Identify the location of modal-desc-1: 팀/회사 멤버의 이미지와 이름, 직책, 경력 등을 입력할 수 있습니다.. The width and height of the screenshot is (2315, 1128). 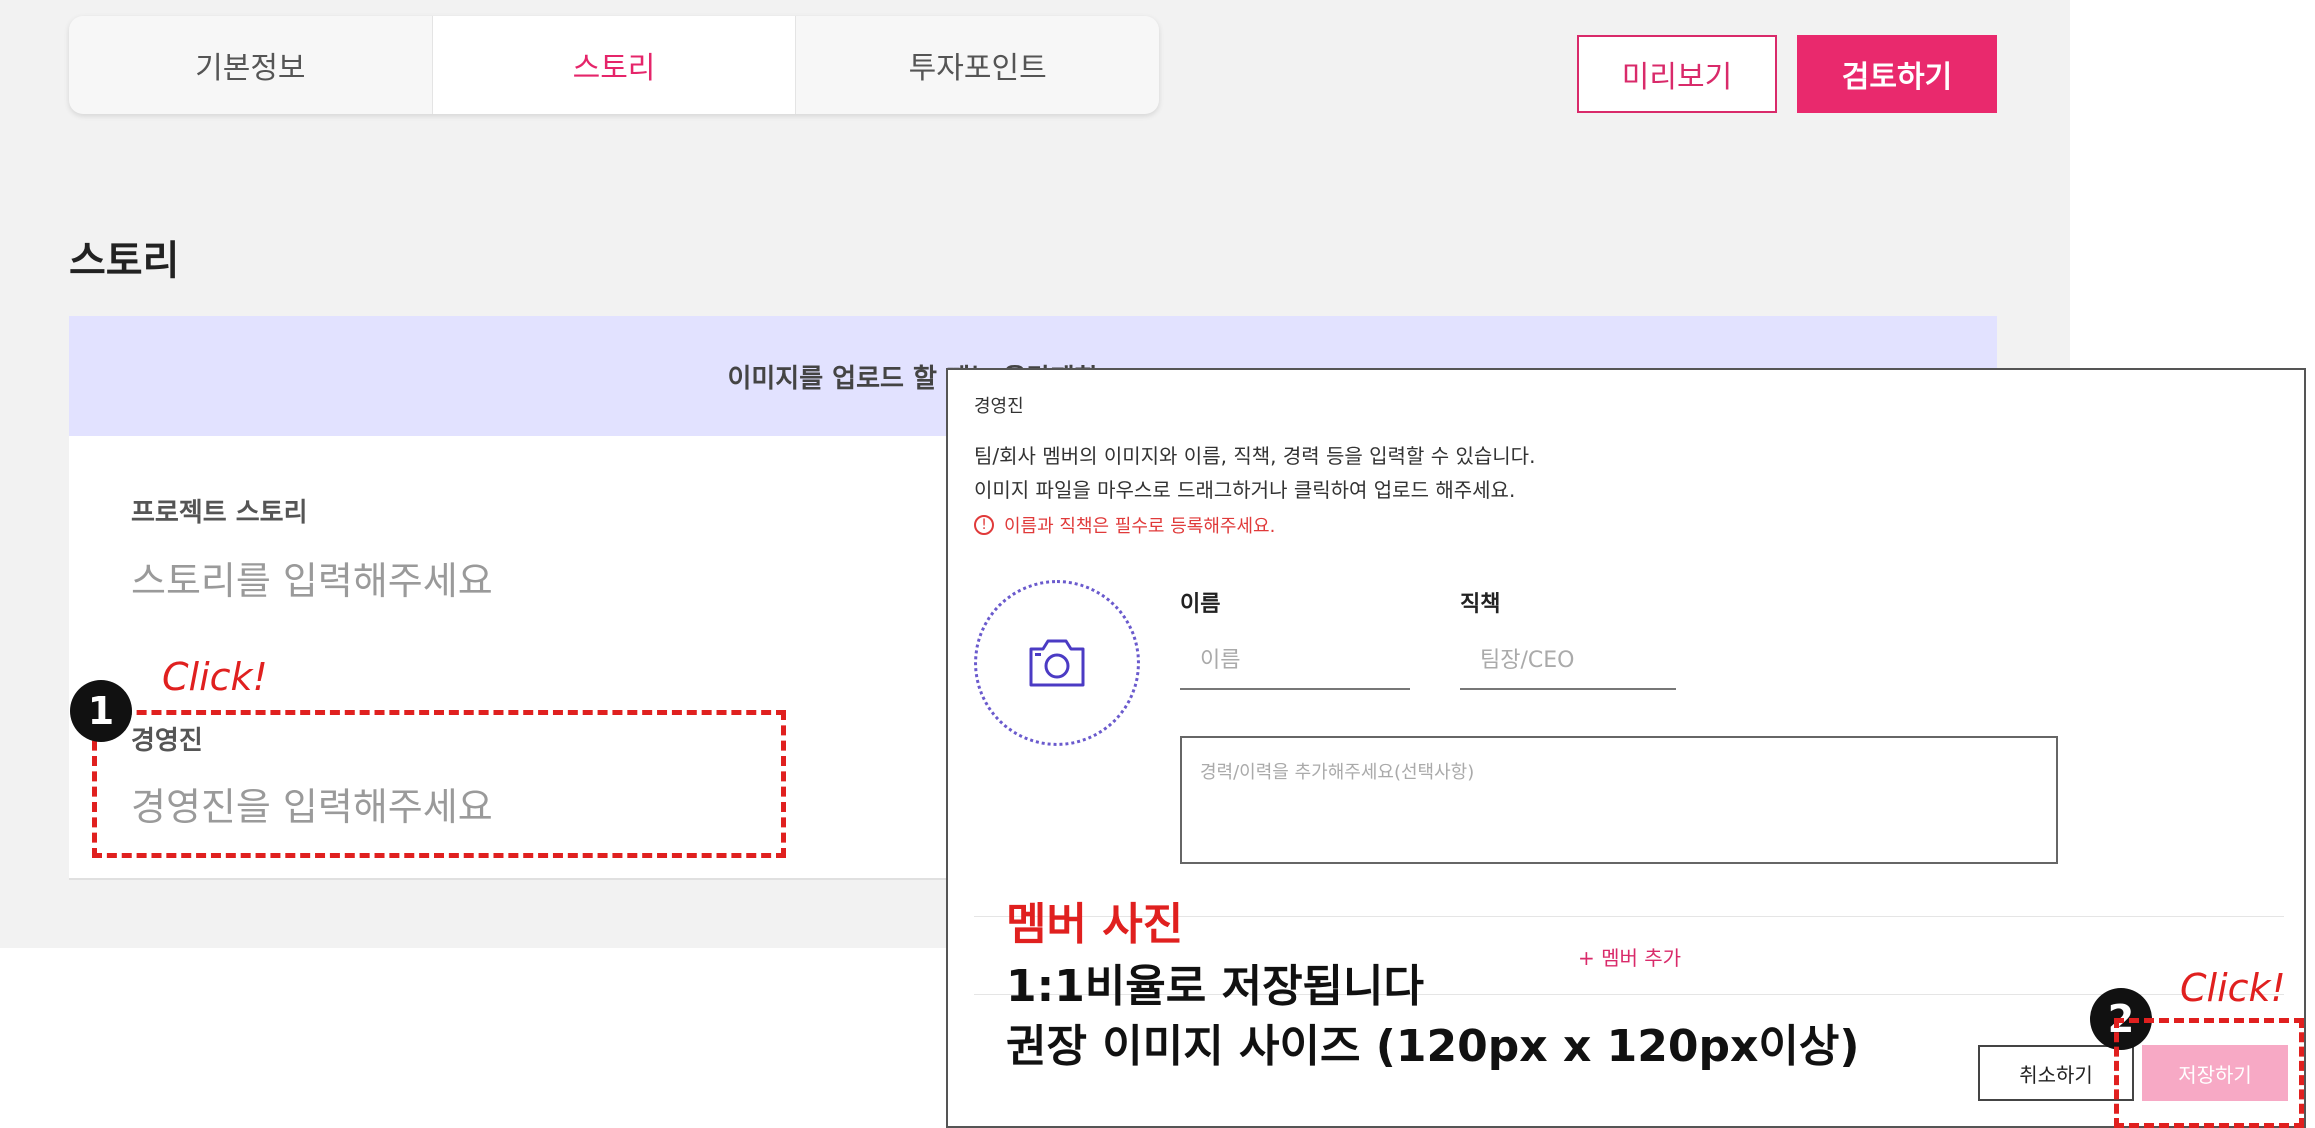
(1255, 456).